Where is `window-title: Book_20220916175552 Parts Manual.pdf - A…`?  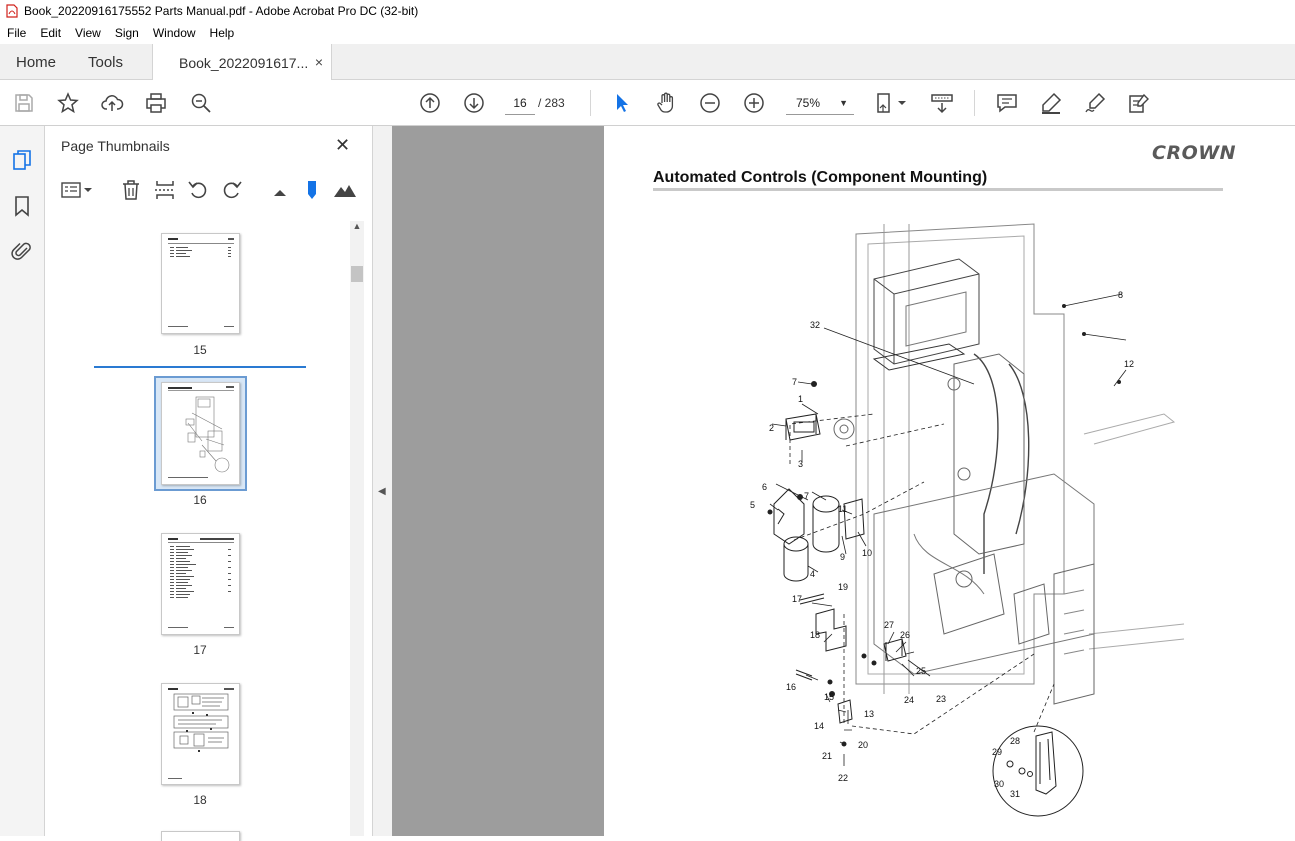 window-title: Book_20220916175552 Parts Manual.pdf - A… is located at coordinates (221, 11).